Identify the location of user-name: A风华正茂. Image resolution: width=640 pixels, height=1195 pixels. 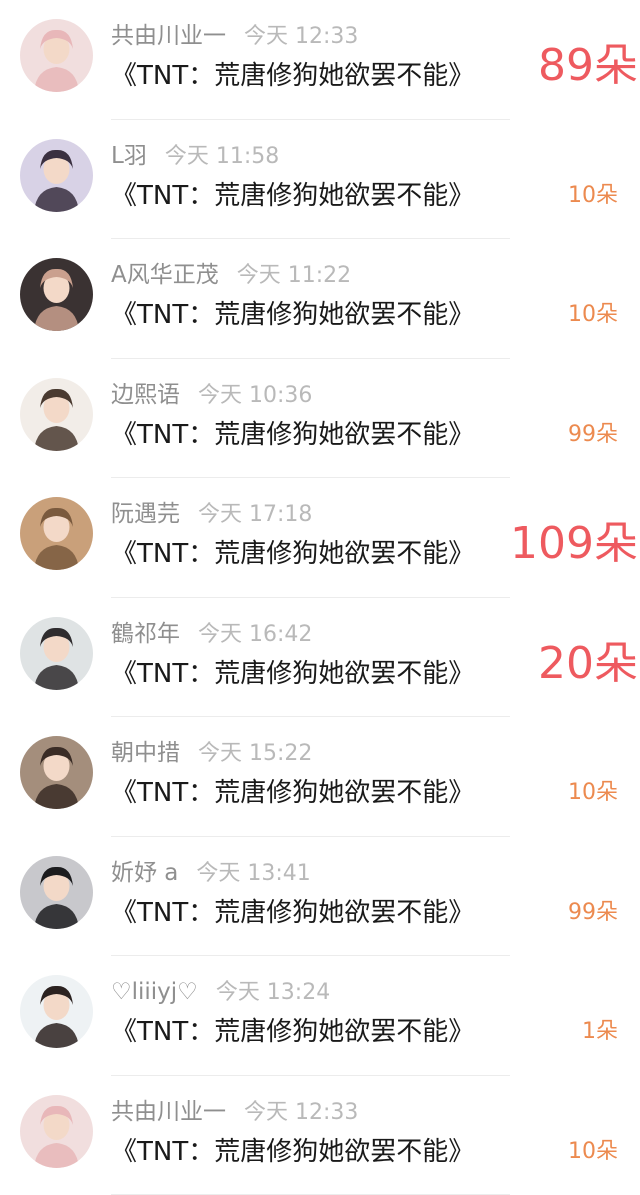
(165, 275).